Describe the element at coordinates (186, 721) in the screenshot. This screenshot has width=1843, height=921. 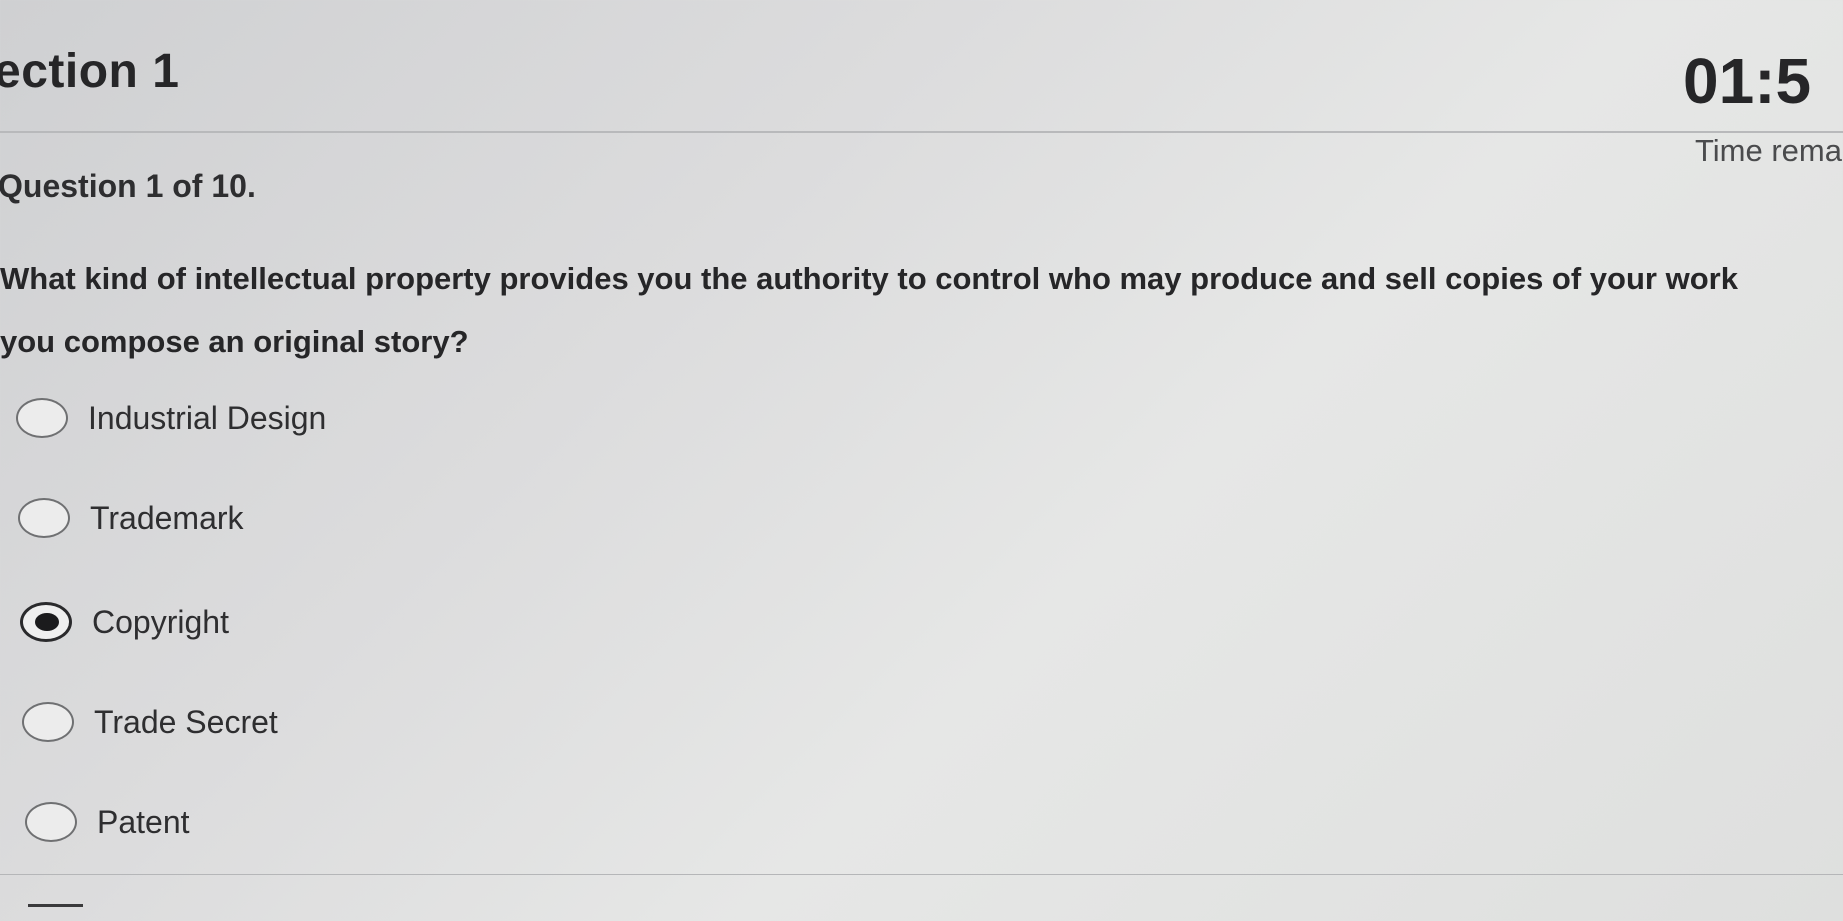
I see `option-label: Trade Secret` at that location.